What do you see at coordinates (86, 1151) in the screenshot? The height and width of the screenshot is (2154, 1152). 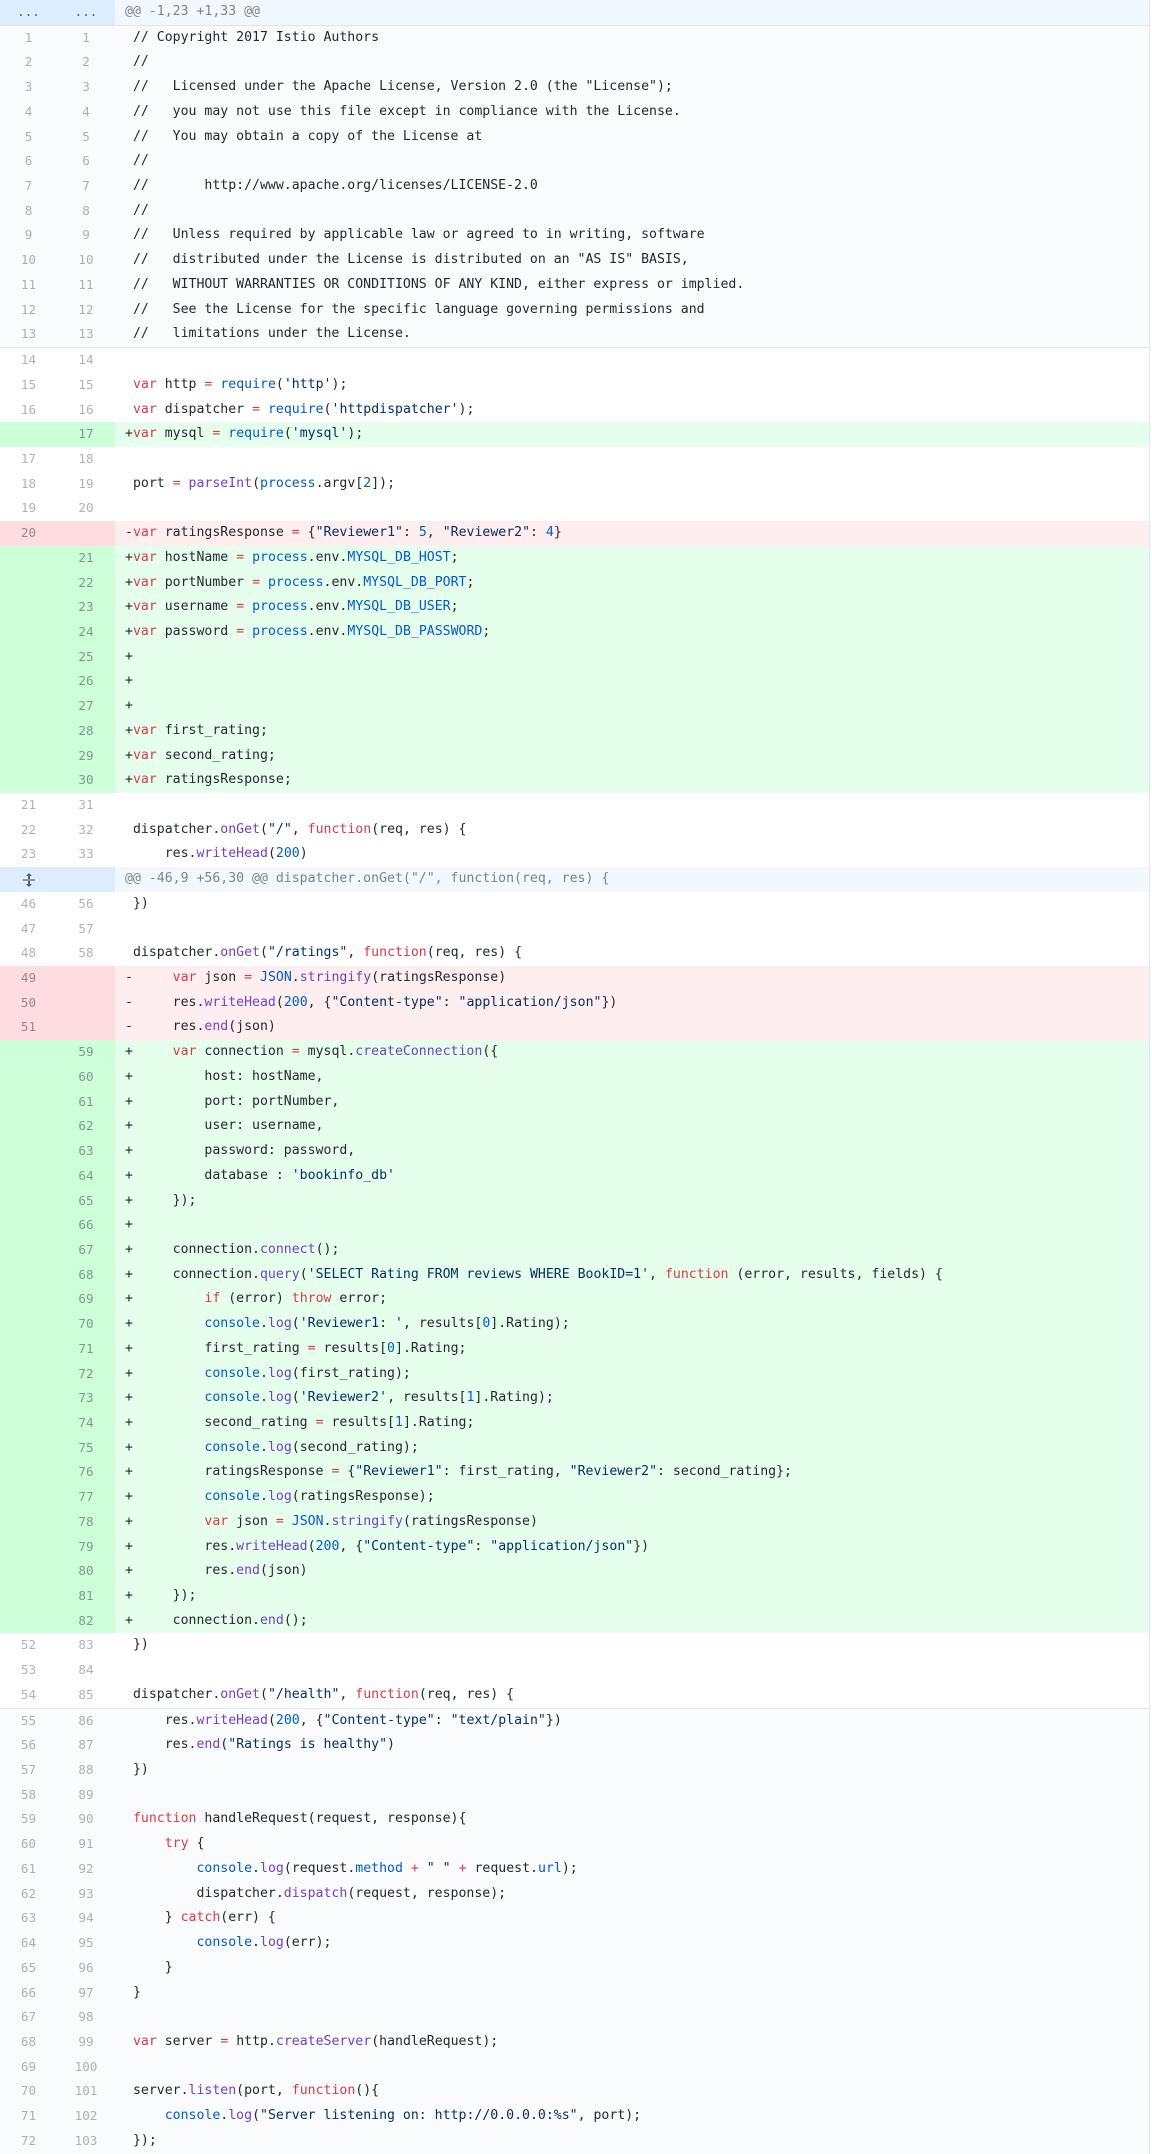 I see `new-line-number: 63` at bounding box center [86, 1151].